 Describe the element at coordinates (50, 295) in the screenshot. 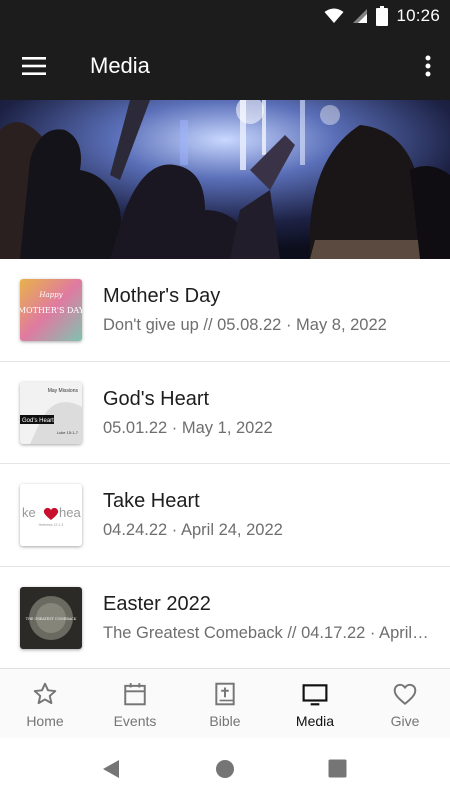

I see `thumb-script-text: Happy` at that location.